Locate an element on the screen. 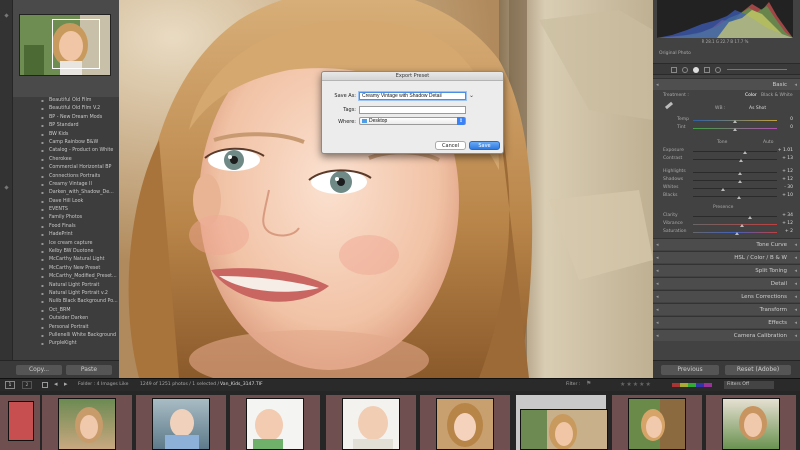 This screenshot has width=800, height=450. saturation-slider-knob is located at coordinates (737, 233).